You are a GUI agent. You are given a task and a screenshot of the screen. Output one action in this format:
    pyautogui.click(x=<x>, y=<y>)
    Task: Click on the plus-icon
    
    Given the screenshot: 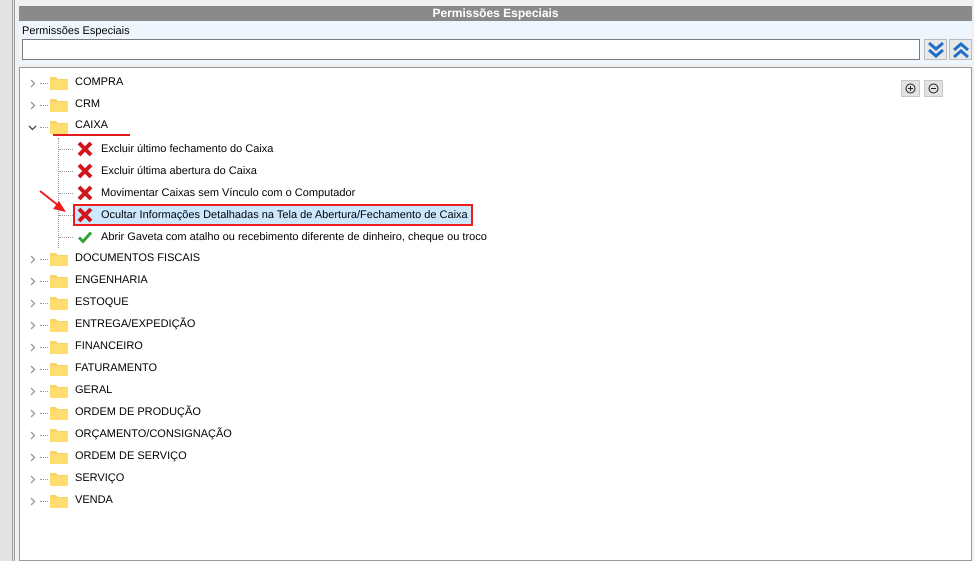 What is the action you would take?
    pyautogui.click(x=910, y=88)
    